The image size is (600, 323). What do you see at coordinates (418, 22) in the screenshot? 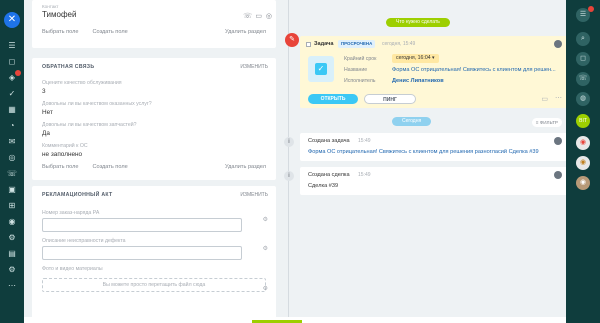
I see `todo-pill: Что нужно сделать` at bounding box center [418, 22].